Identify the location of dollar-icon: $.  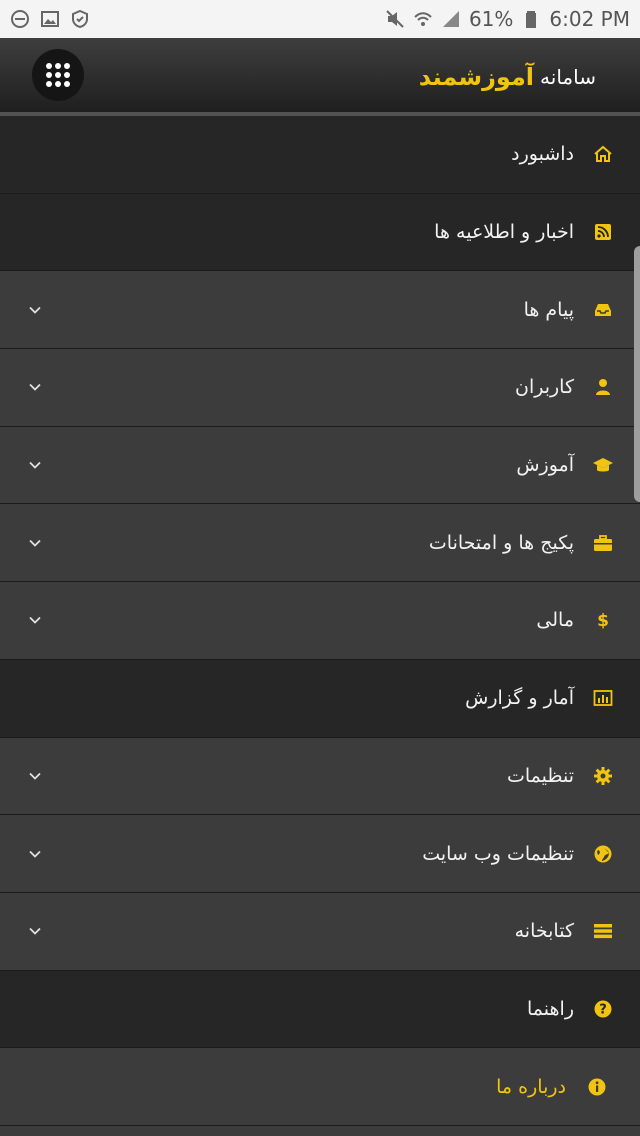
(603, 620).